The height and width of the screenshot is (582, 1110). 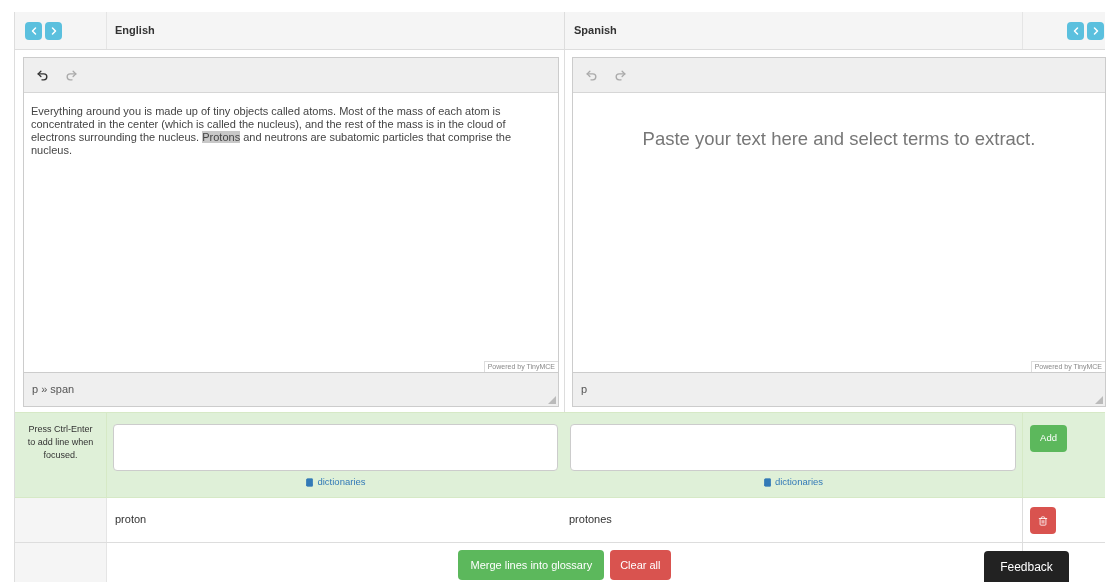 I want to click on column-header: Spanish, so click(x=595, y=31).